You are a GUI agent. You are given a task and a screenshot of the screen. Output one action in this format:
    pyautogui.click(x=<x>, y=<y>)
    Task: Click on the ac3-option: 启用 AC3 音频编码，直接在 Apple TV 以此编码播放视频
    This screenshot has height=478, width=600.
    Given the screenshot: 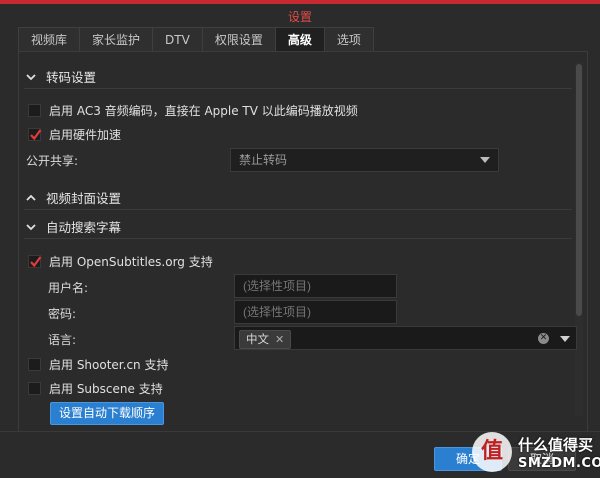 What is the action you would take?
    pyautogui.click(x=193, y=110)
    